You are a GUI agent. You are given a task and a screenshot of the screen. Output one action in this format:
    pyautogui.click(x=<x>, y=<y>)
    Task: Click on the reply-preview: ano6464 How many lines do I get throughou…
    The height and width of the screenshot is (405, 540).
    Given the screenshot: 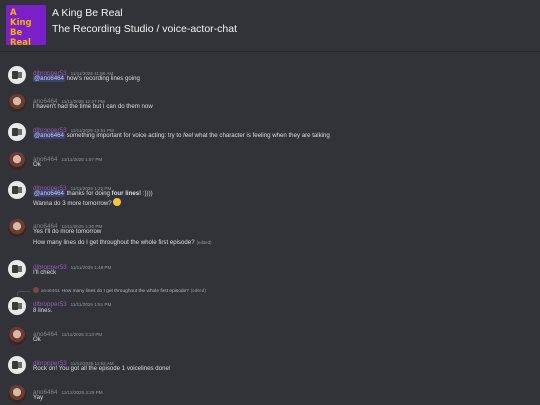 What is the action you would take?
    pyautogui.click(x=119, y=291)
    